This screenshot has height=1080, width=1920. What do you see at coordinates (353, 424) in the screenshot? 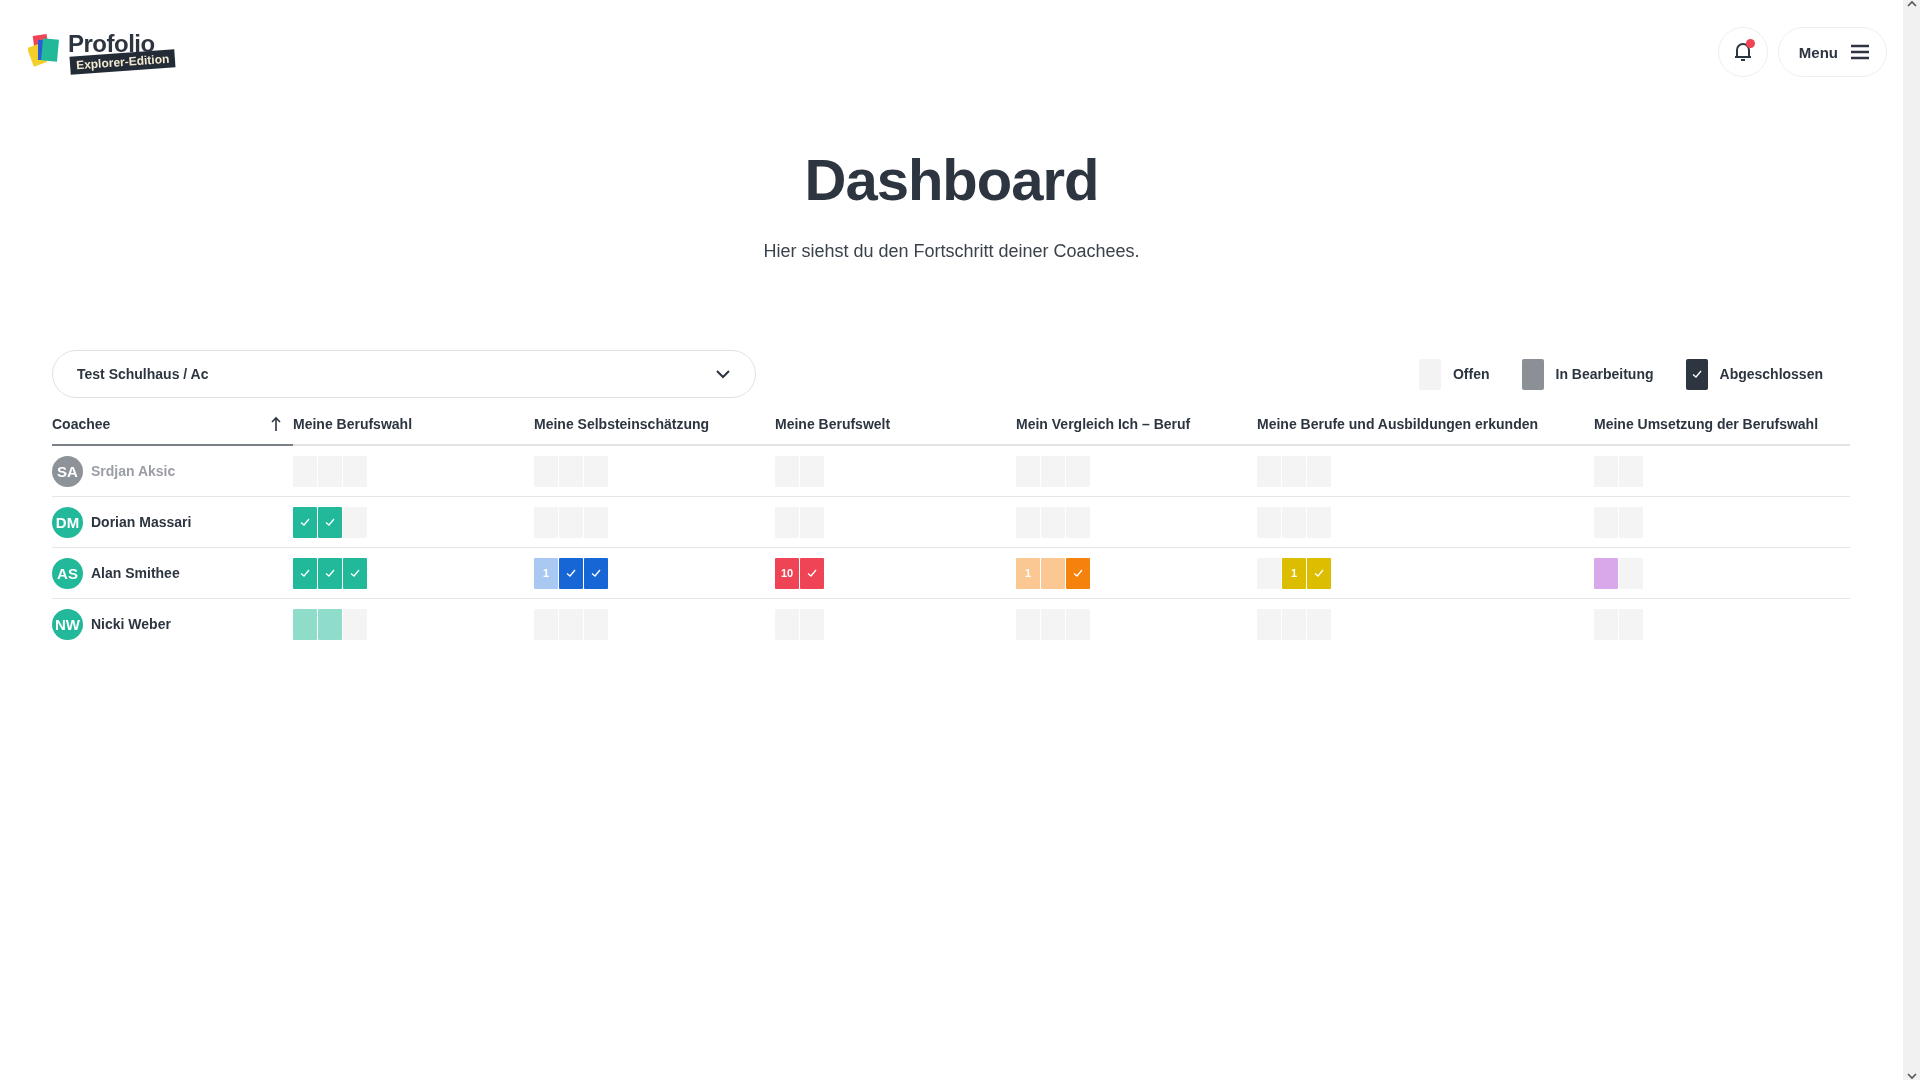
I see `column-header: Meine Berufswahl` at bounding box center [353, 424].